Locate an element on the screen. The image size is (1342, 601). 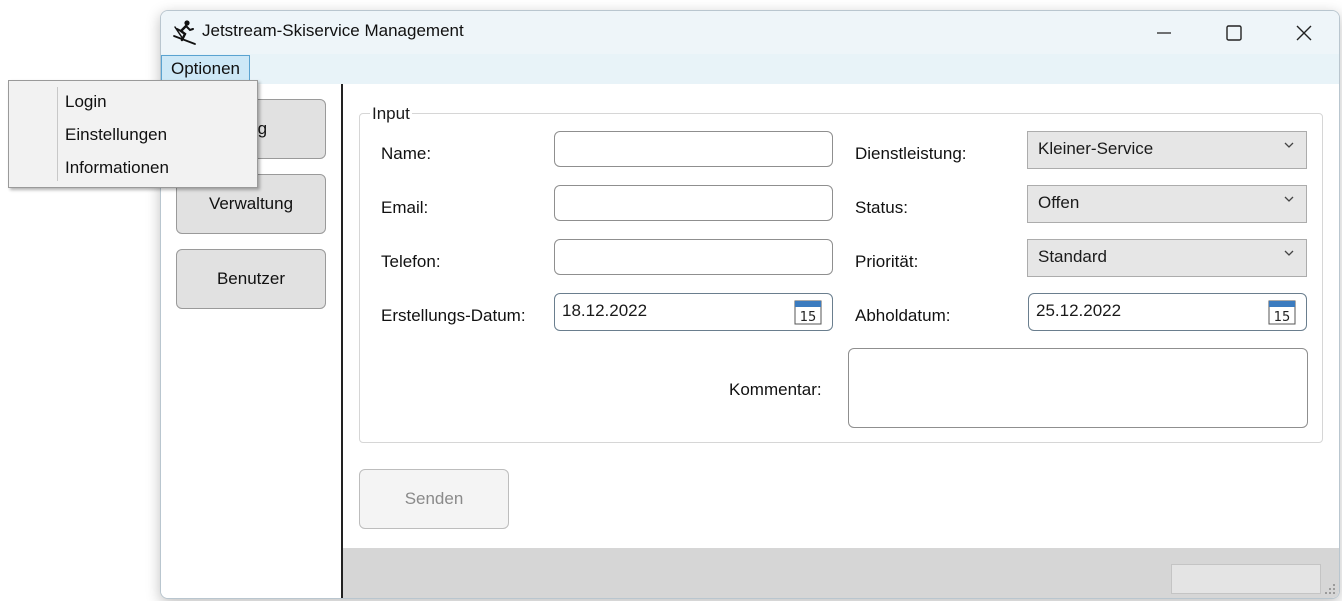
title-bar: Jetstream-Skiservice Management is located at coordinates (750, 32).